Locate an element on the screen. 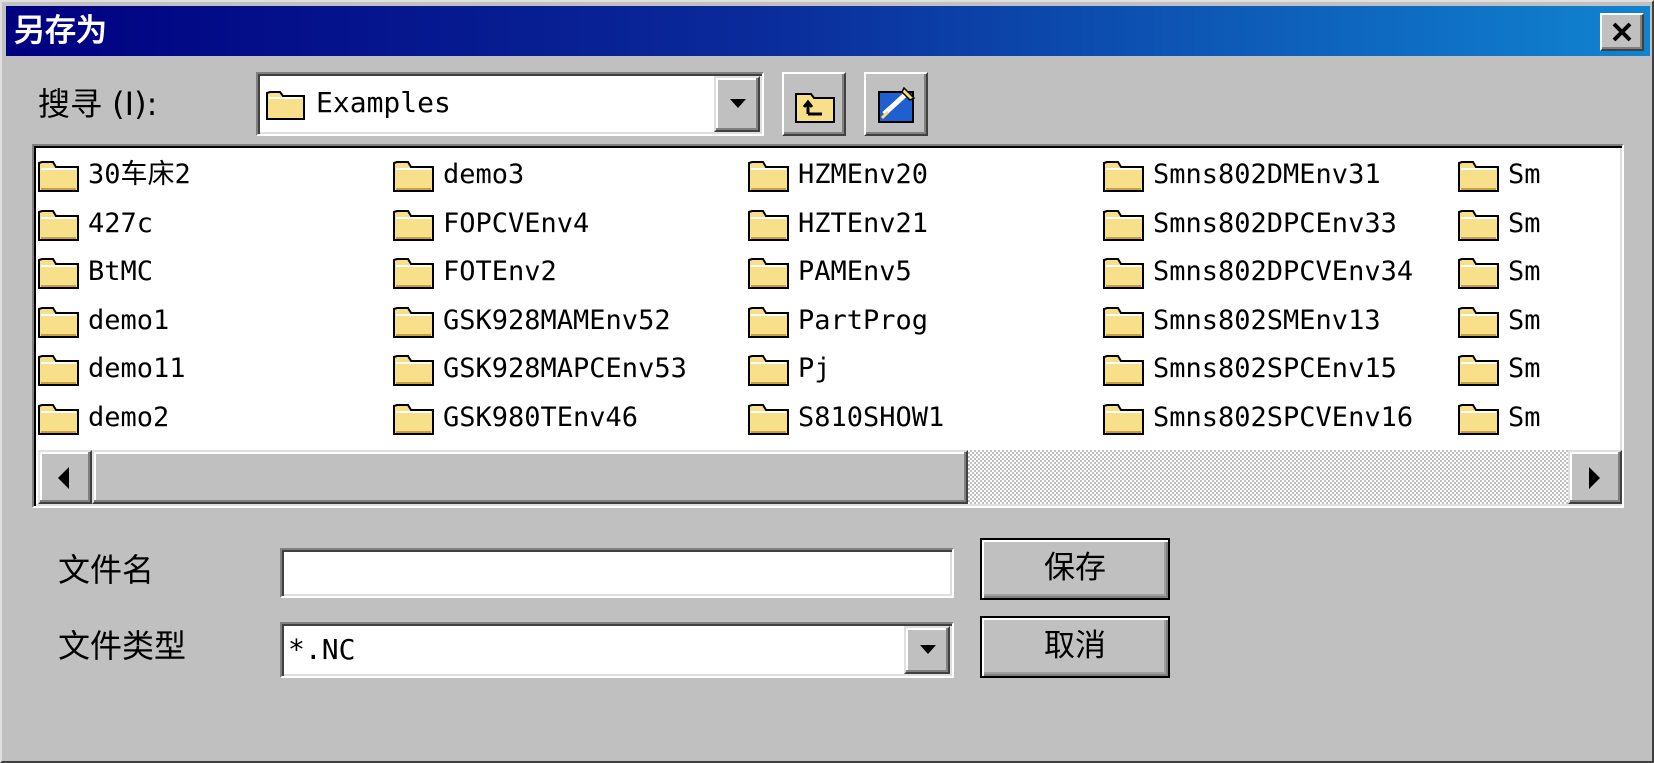  list-item: PAMEnv5 is located at coordinates (922, 273).